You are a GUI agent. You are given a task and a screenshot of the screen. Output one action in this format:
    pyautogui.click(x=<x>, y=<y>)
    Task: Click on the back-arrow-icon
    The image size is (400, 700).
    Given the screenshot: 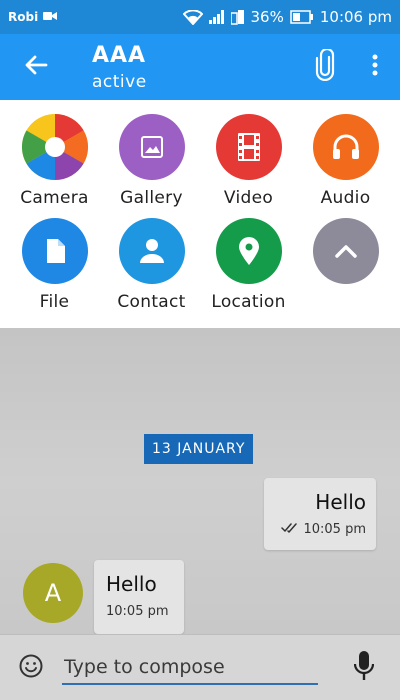 What is the action you would take?
    pyautogui.click(x=36, y=67)
    